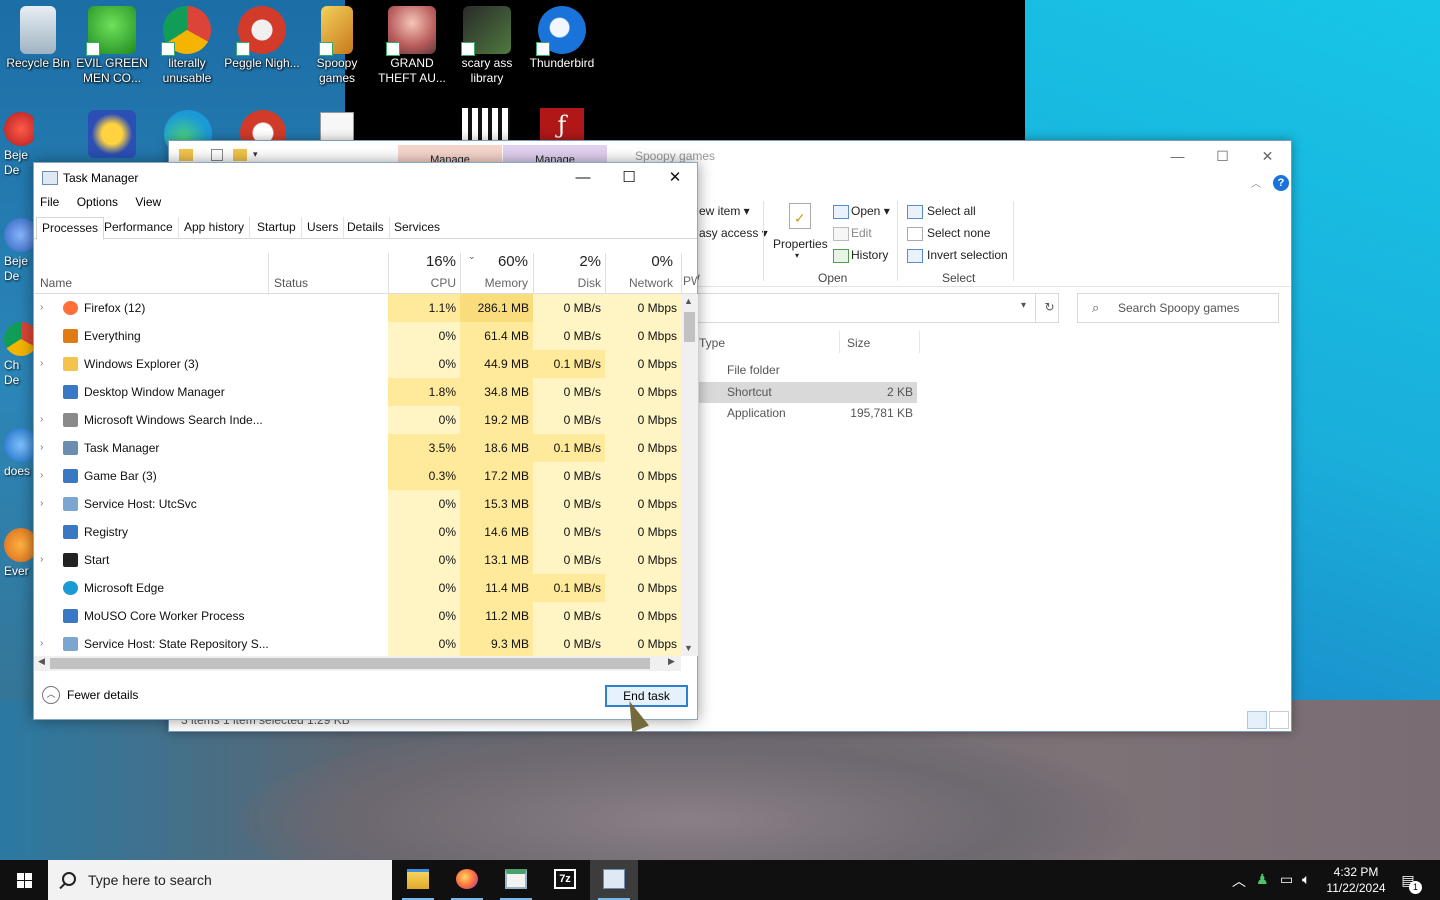 The height and width of the screenshot is (900, 1440). I want to click on tab-startup: Startup, so click(277, 228).